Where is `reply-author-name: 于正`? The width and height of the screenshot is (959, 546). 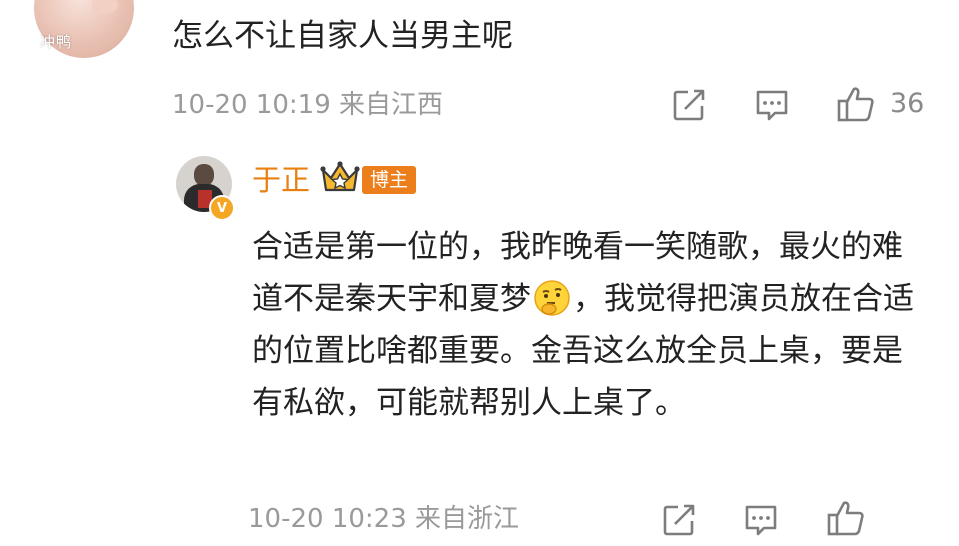
reply-author-name: 于正 is located at coordinates (281, 180).